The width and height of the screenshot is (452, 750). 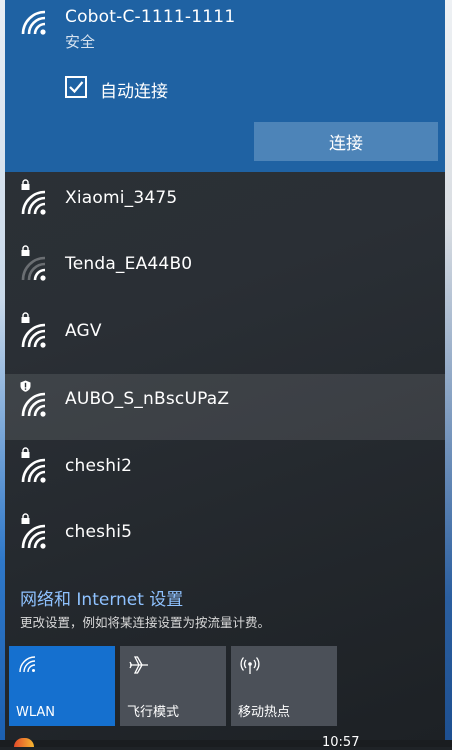 What do you see at coordinates (225, 473) in the screenshot?
I see `network-list-item: cheshi2` at bounding box center [225, 473].